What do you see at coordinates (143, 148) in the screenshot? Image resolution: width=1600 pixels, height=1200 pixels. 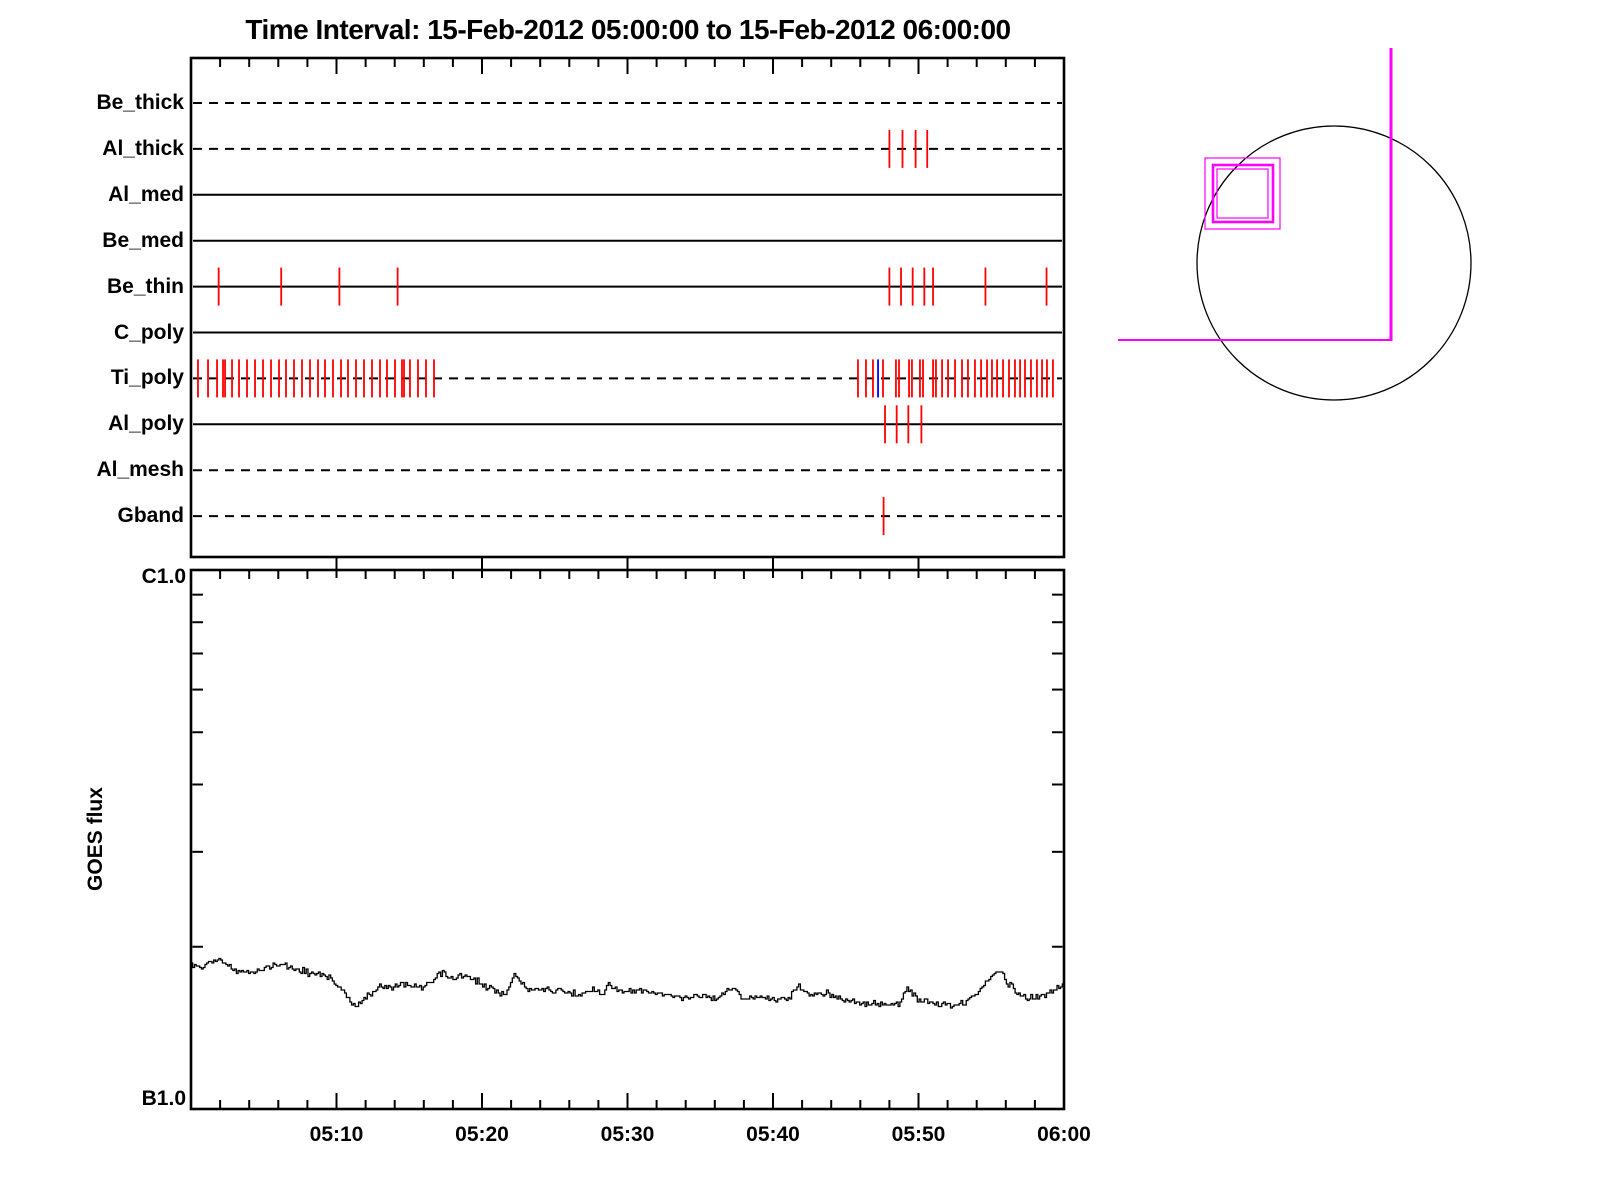 I see `channel-label-Al_thick: Al_thick` at bounding box center [143, 148].